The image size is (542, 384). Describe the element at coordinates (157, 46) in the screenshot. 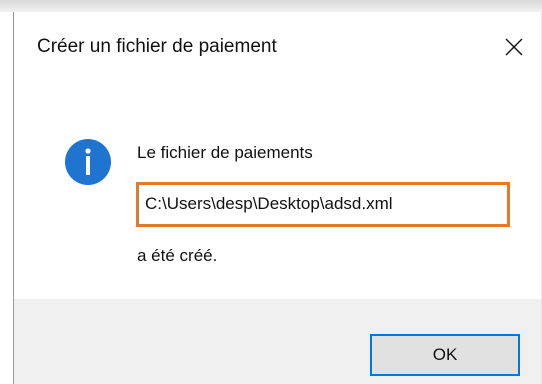

I see `dialog-title: Créer un fichier de paiement` at that location.